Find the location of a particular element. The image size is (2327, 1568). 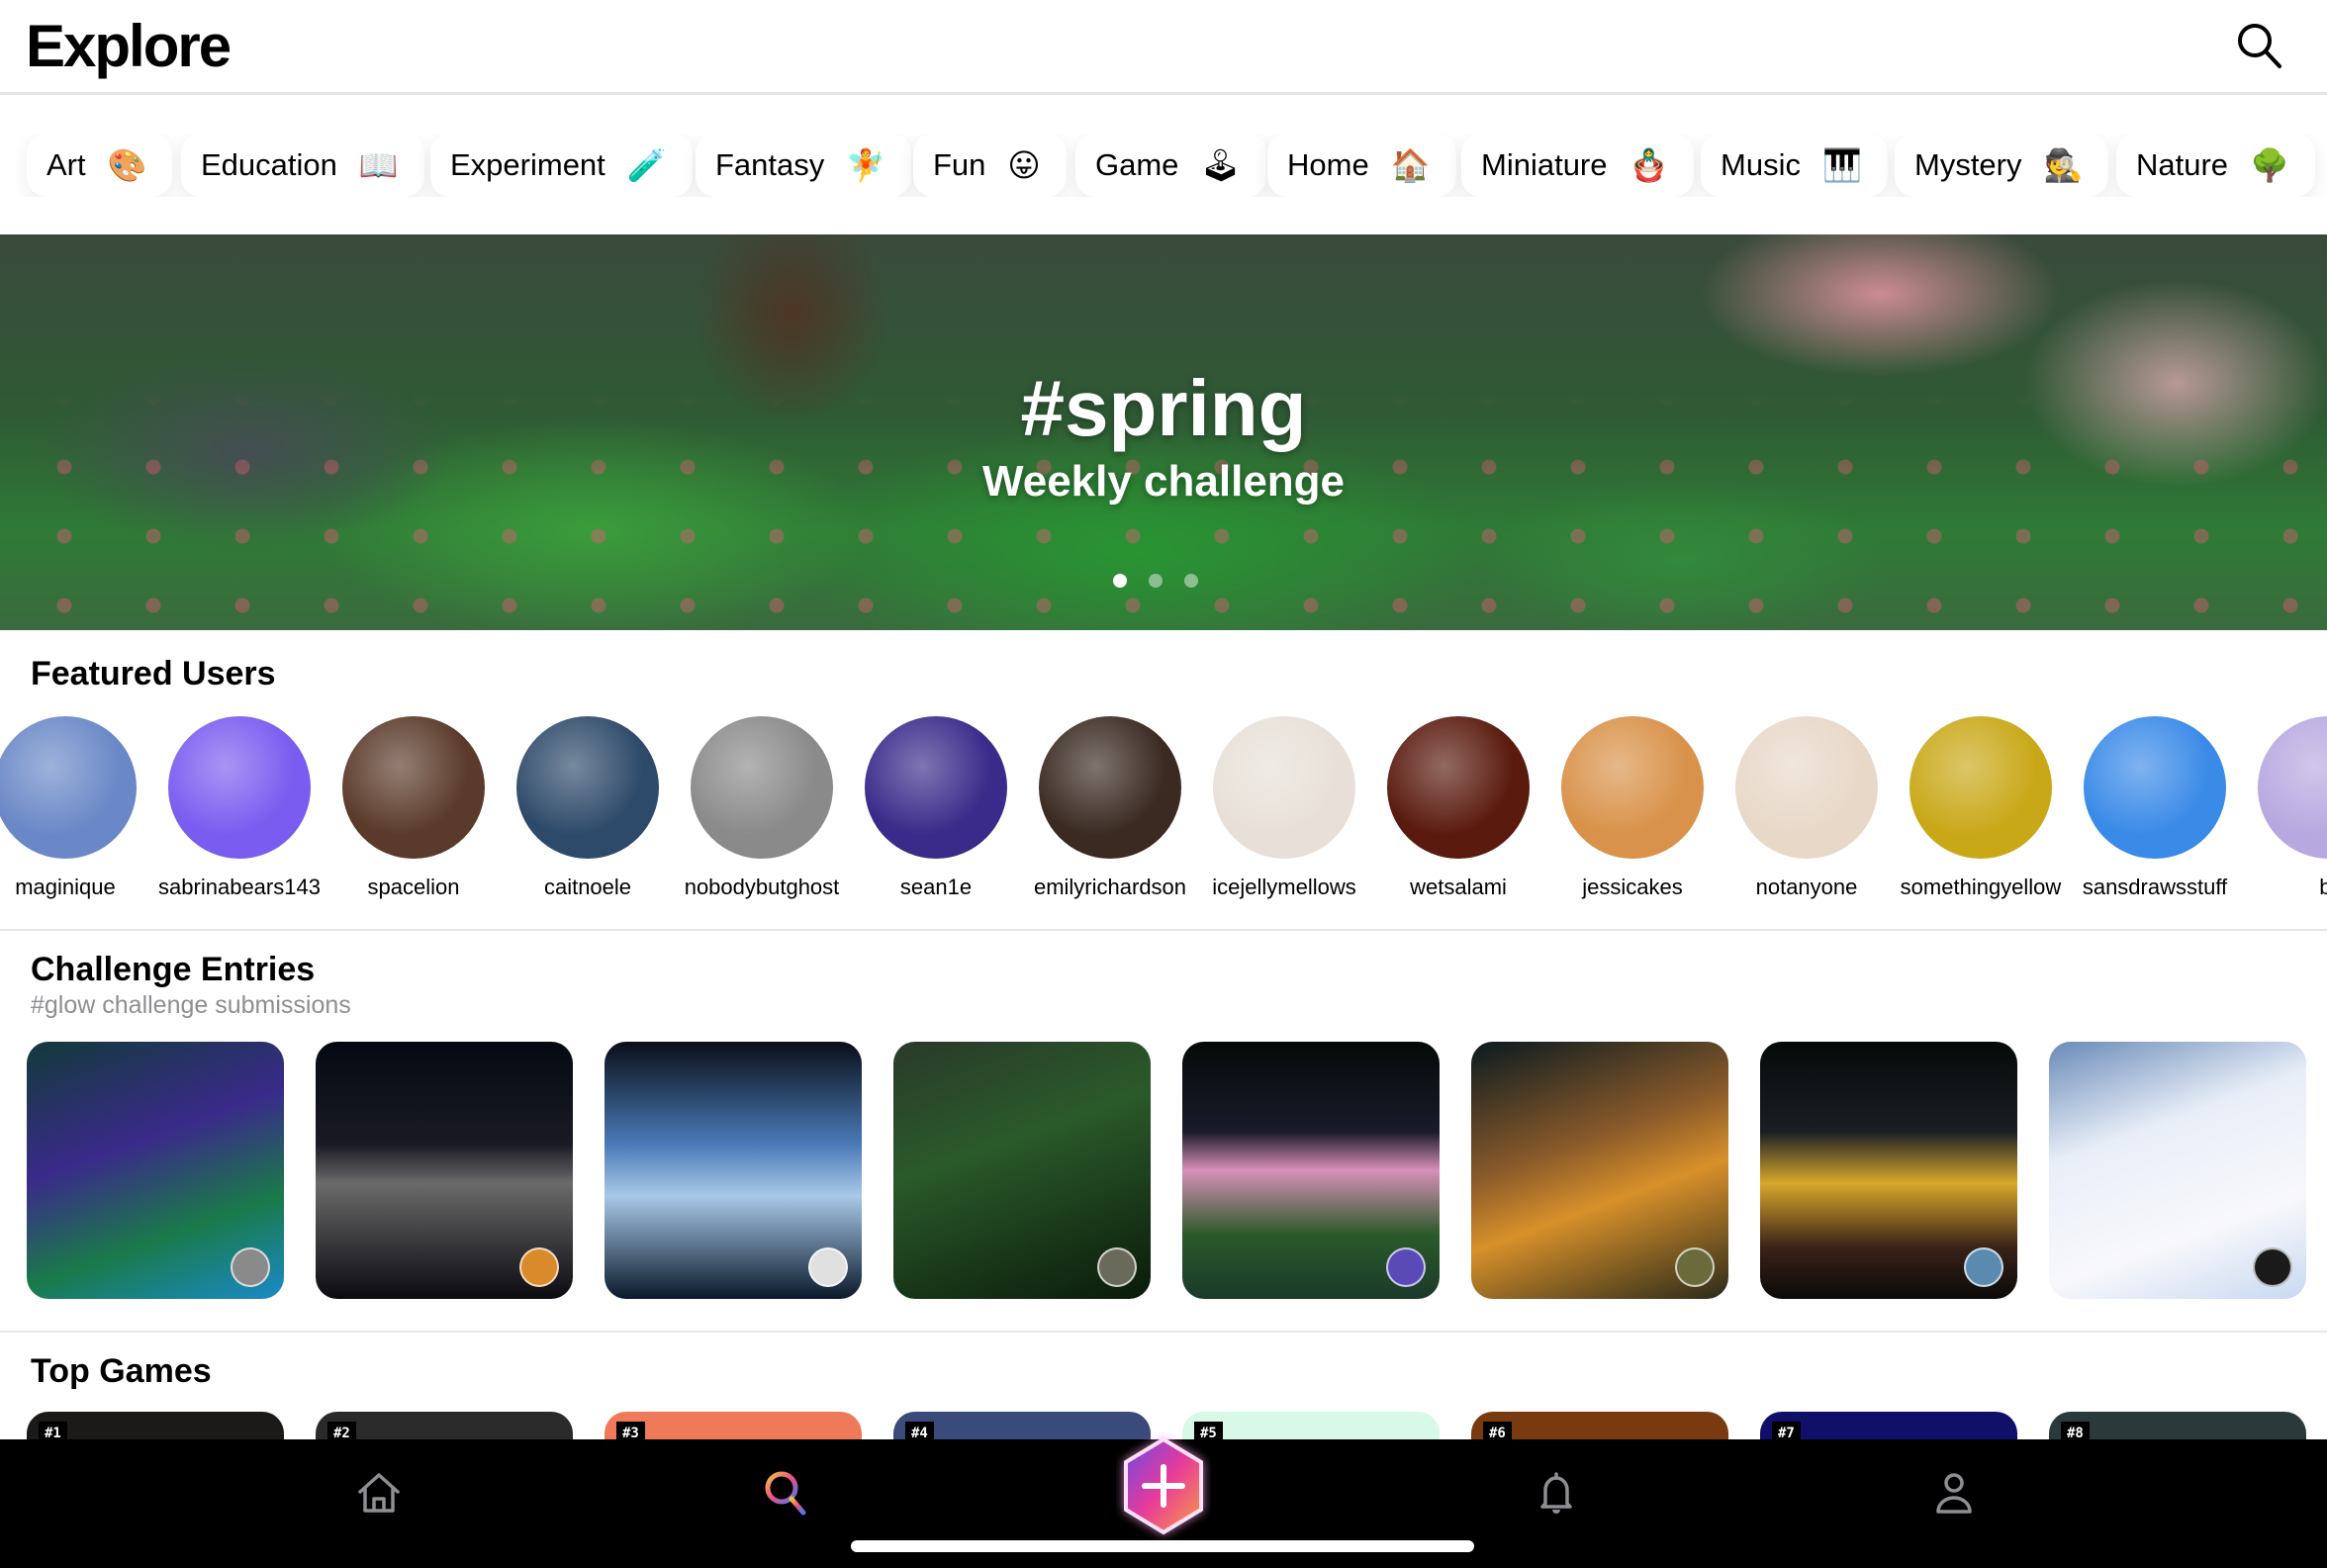

category-chip-fantasy: Fantasy 🧚 is located at coordinates (804, 165).